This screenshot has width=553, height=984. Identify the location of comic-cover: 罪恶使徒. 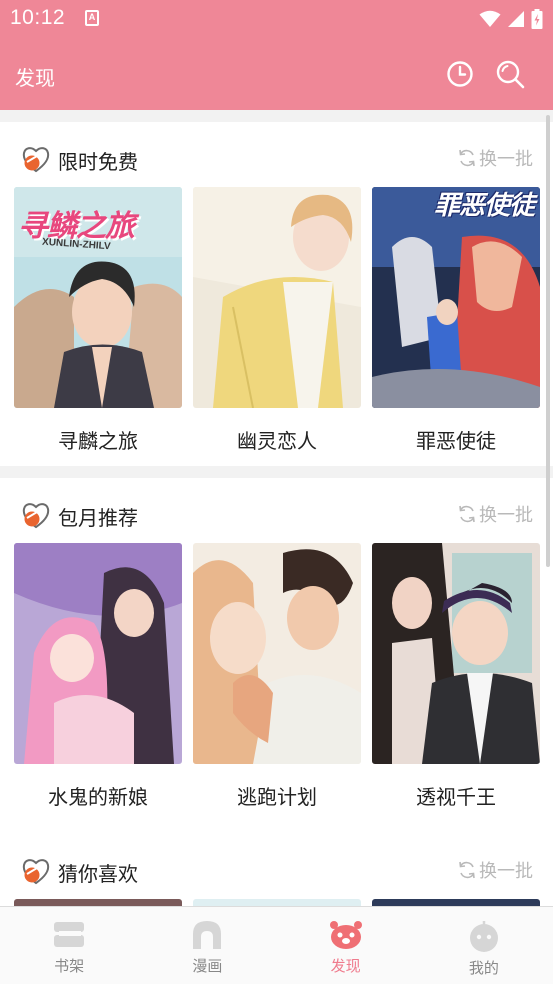
(456, 297).